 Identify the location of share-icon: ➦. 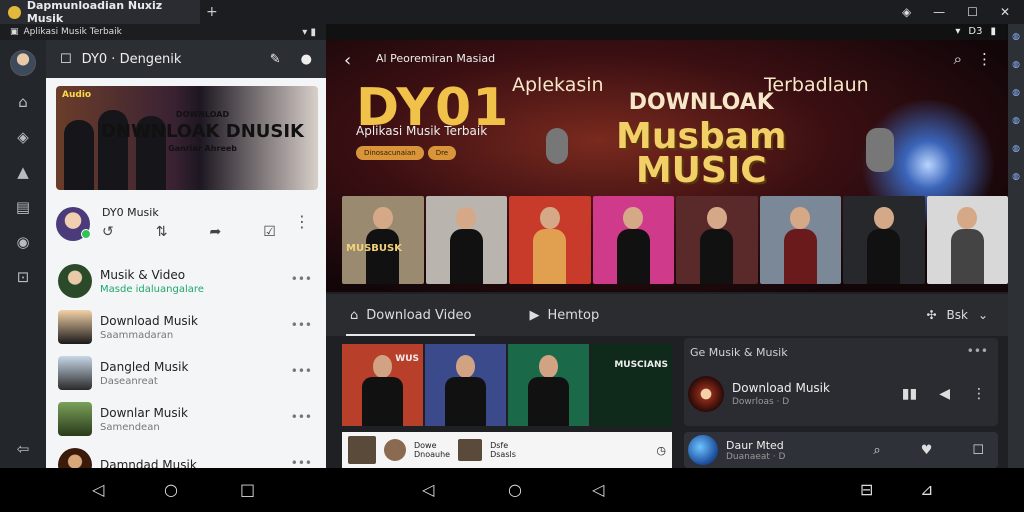
(215, 232).